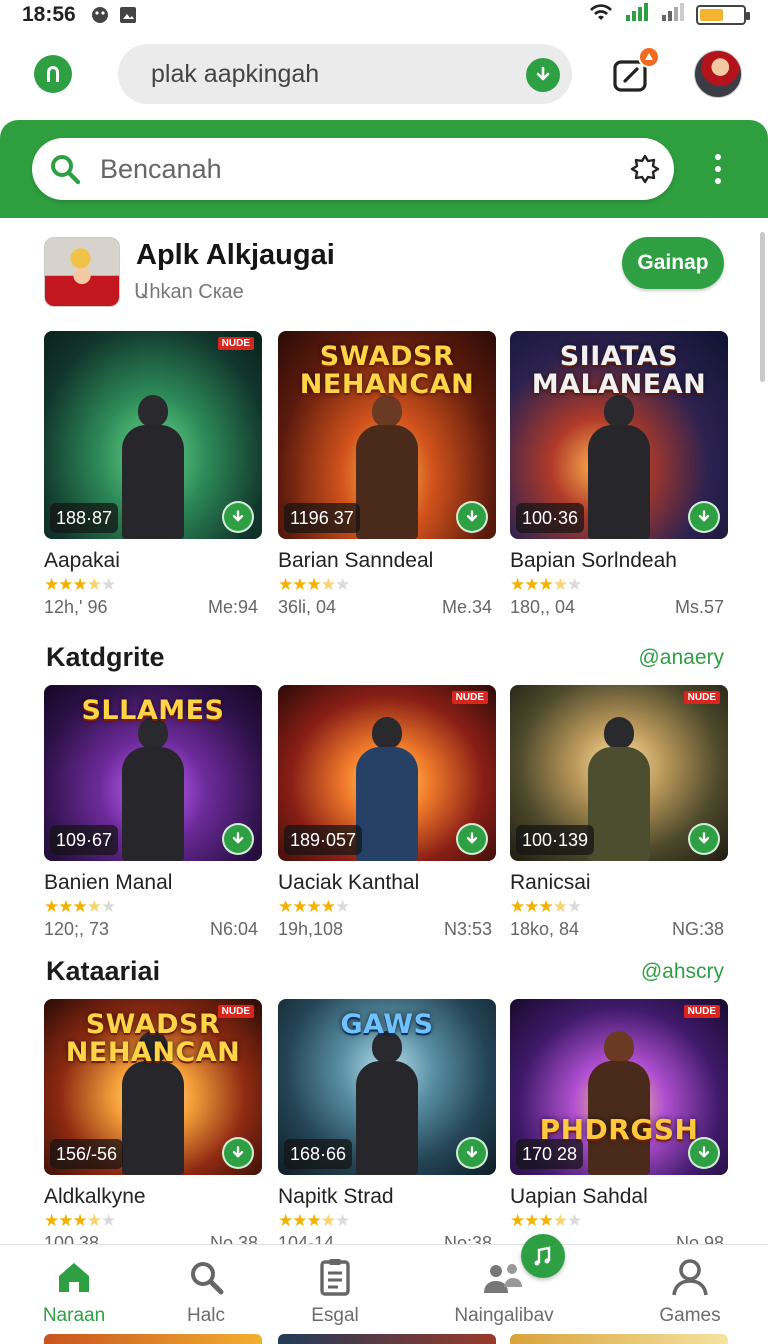 The image size is (768, 1344). What do you see at coordinates (153, 1087) in the screenshot?
I see `tile-thumbnail: SWADSR NEHANCAN NUDE 156/-56` at bounding box center [153, 1087].